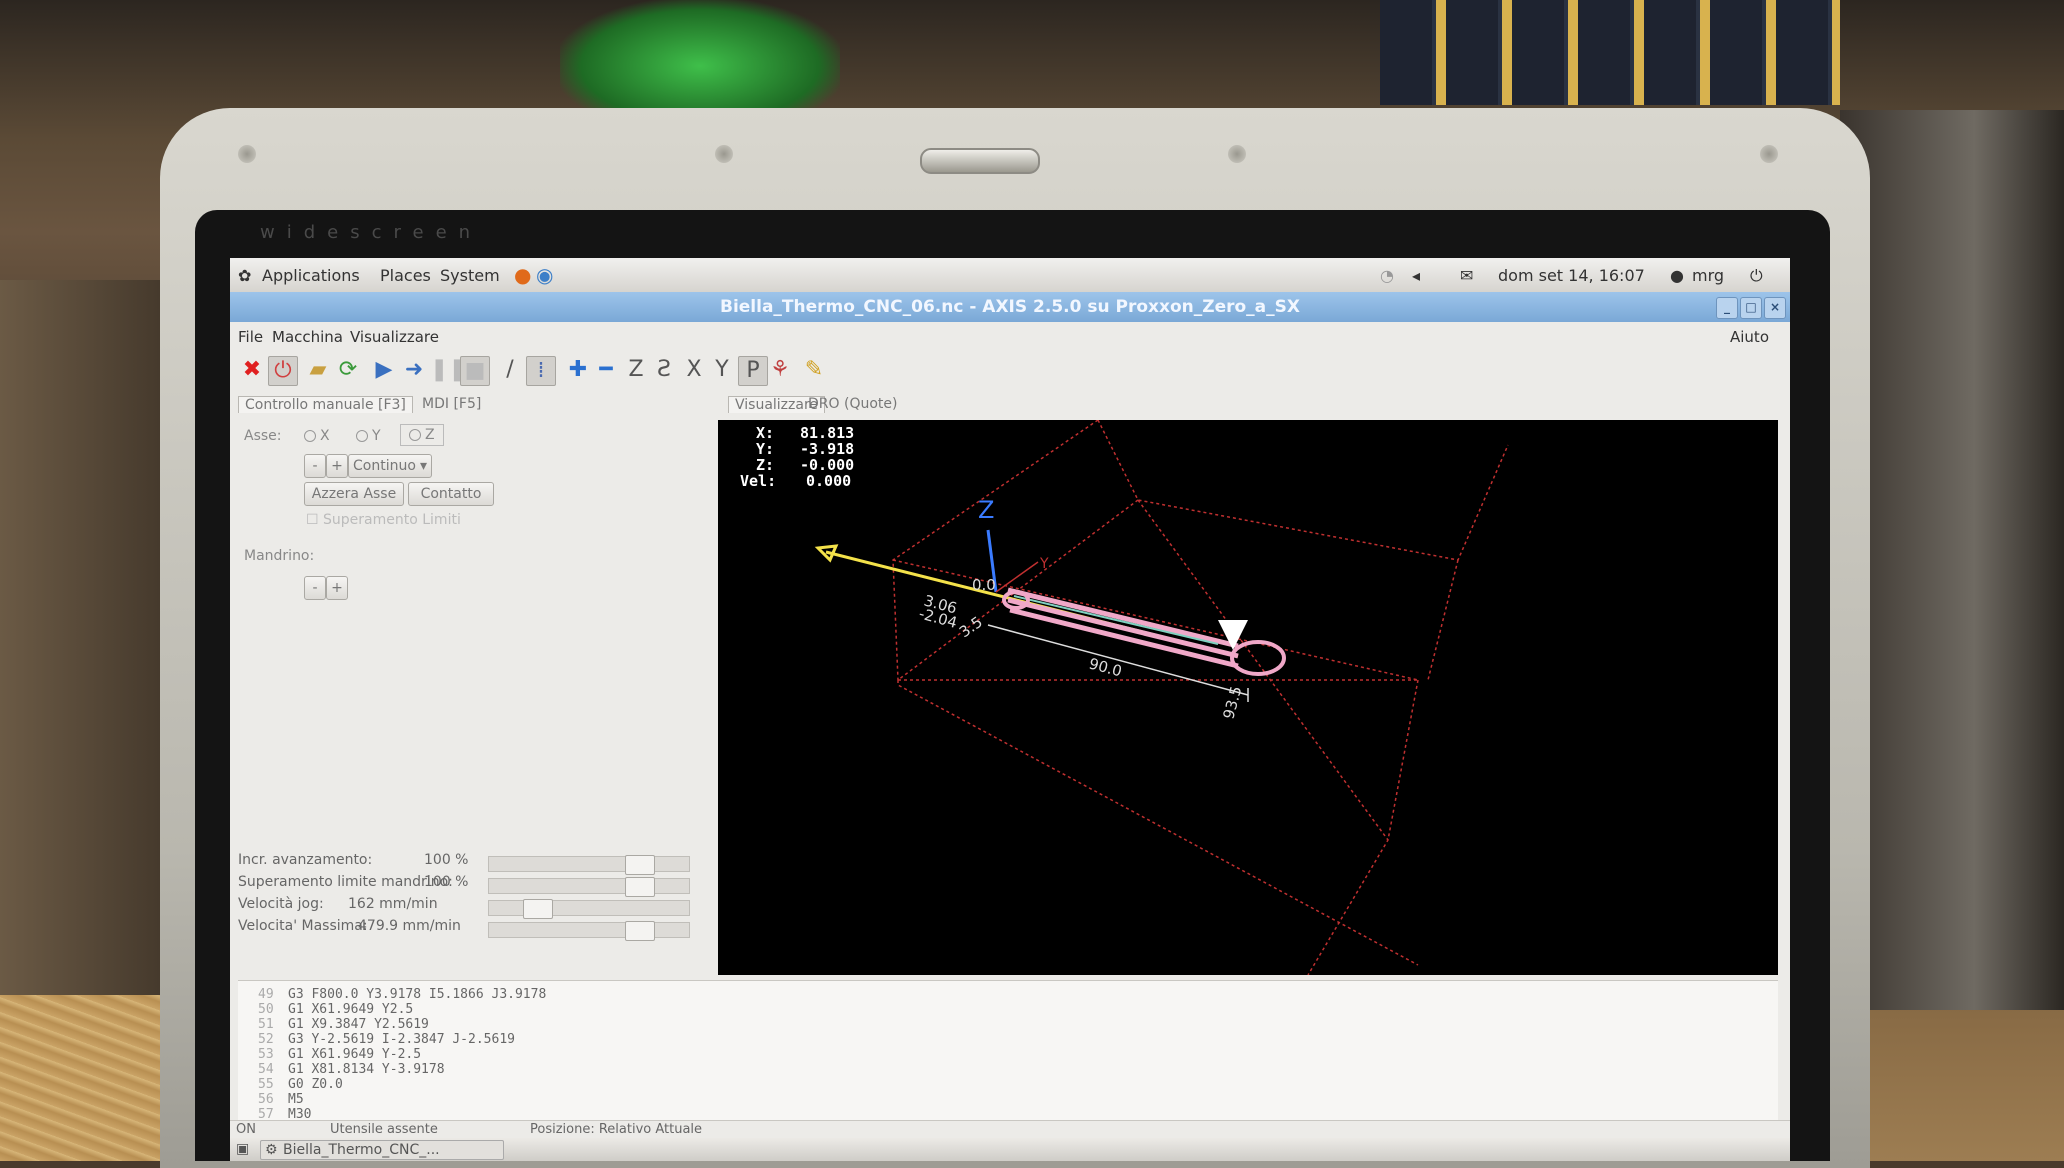  What do you see at coordinates (1571, 275) in the screenshot?
I see `clock: dom set 14, 16:07` at bounding box center [1571, 275].